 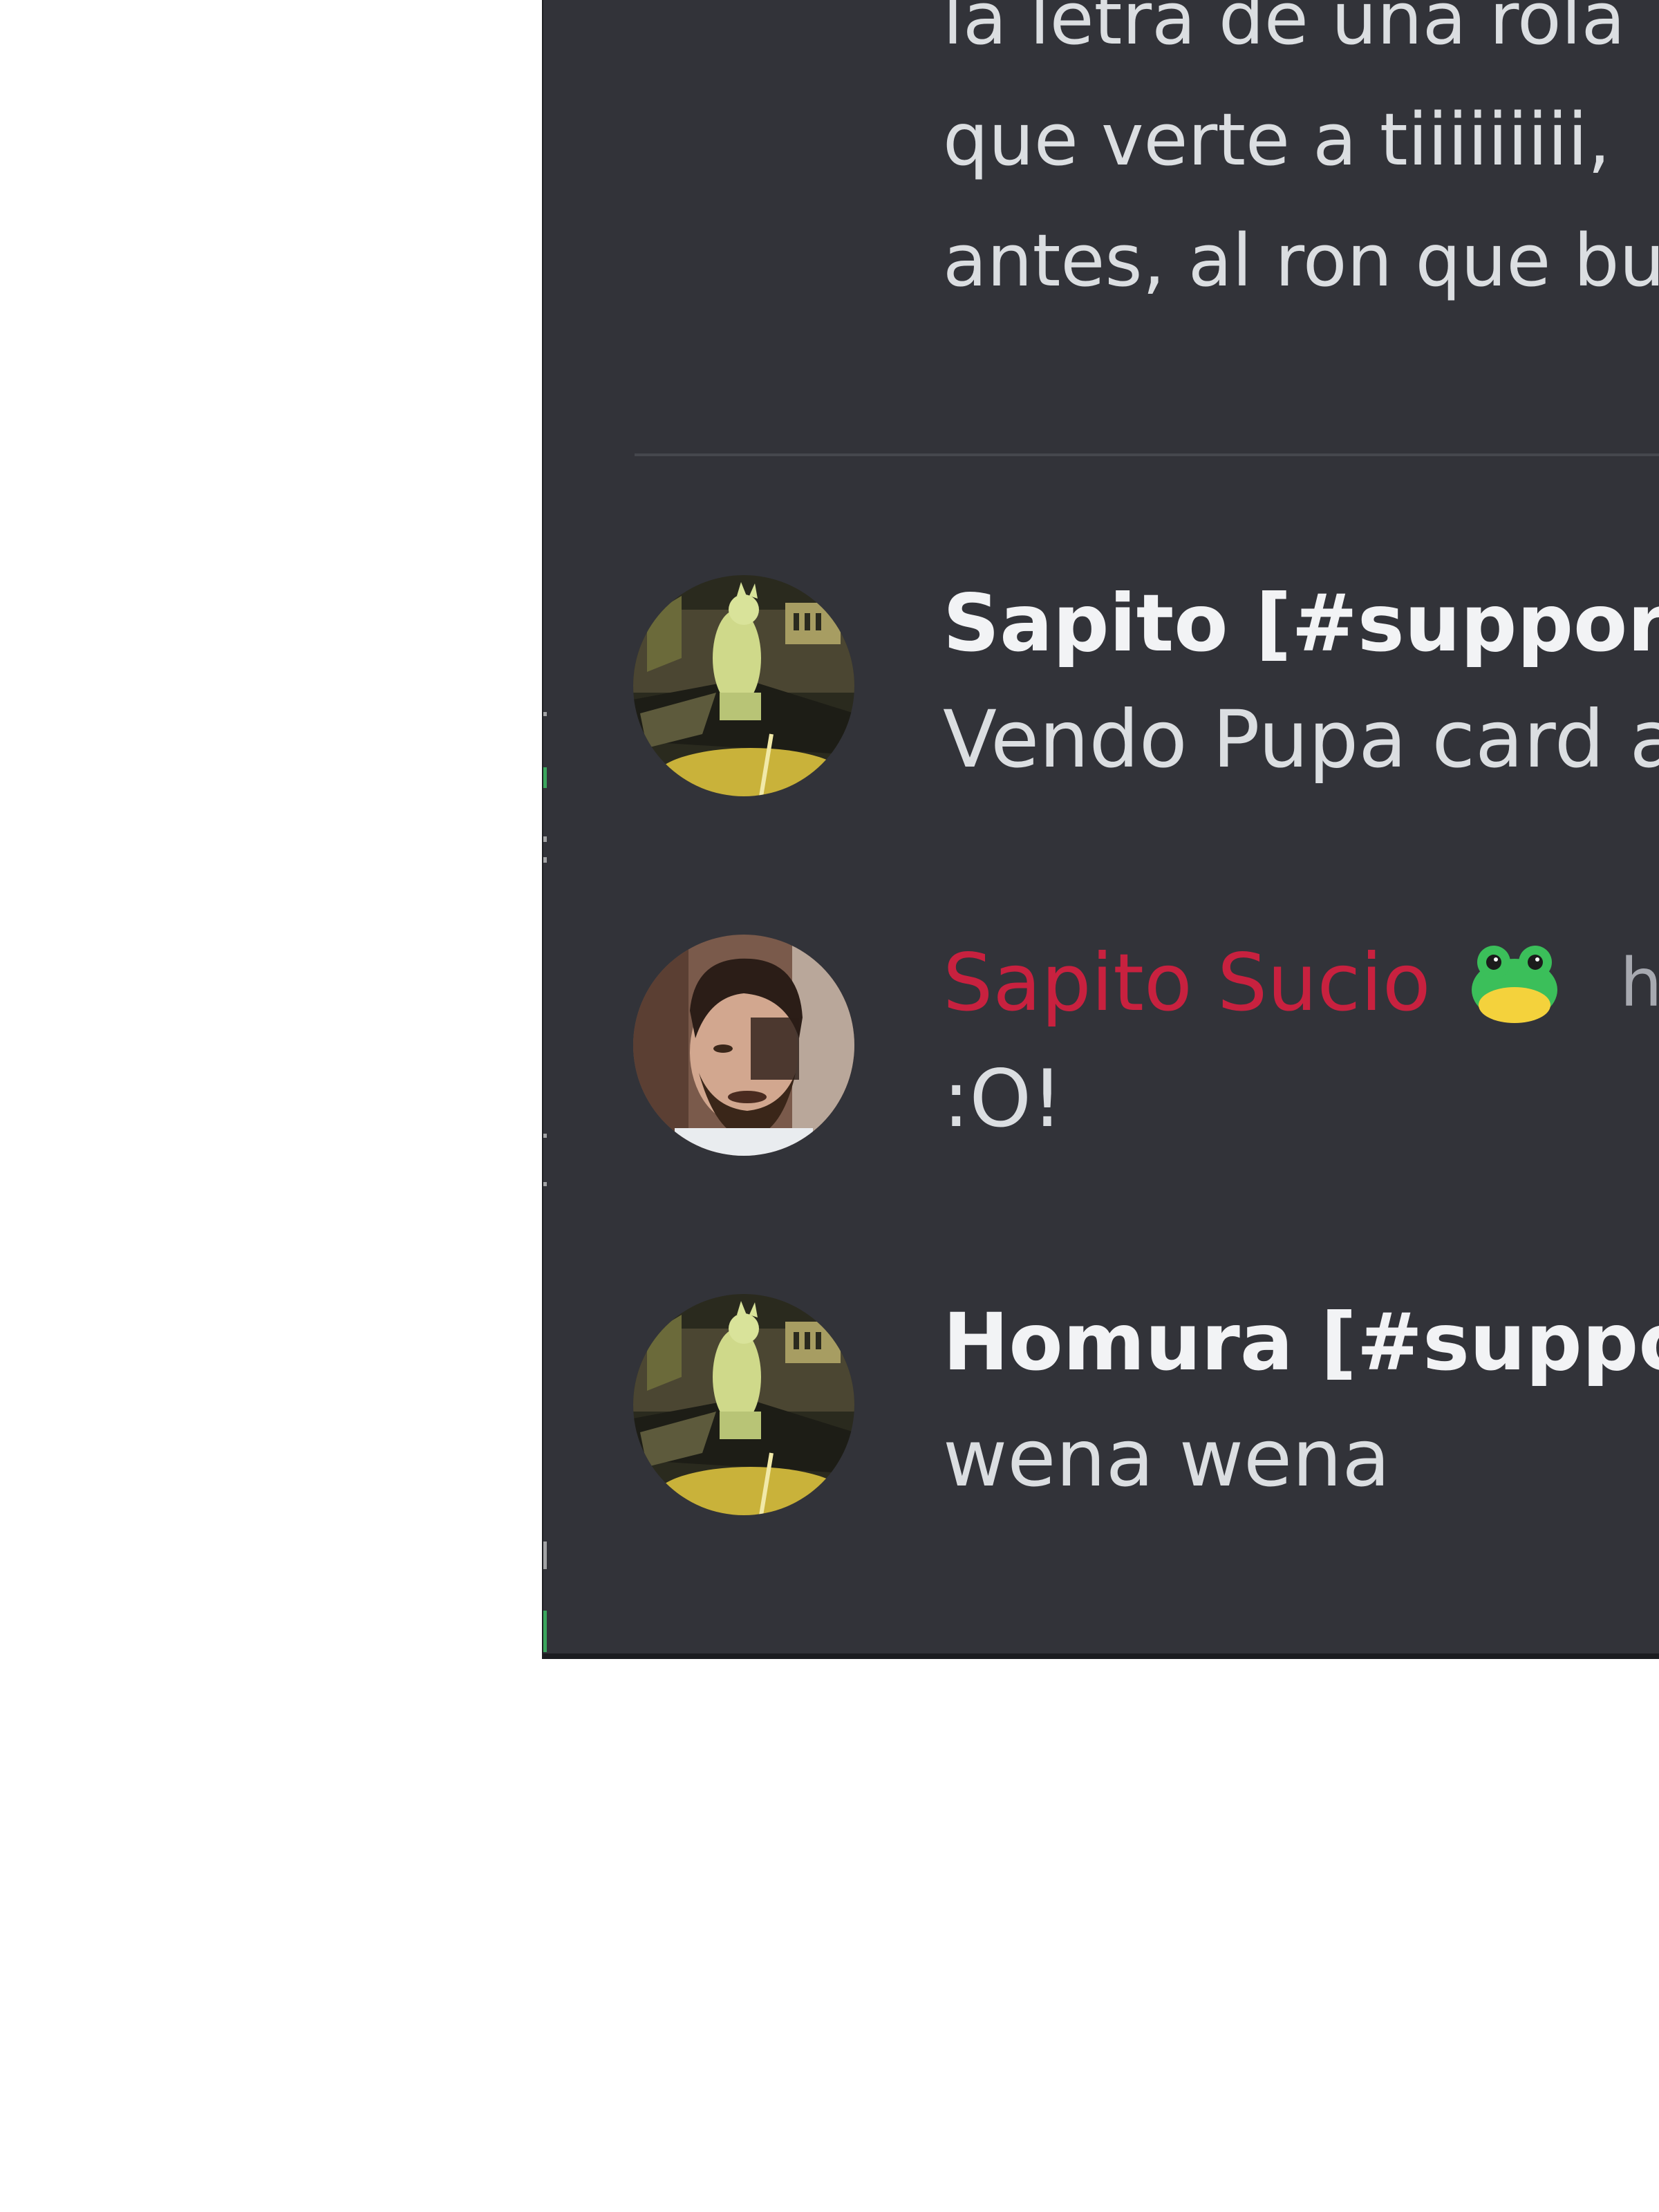 I want to click on message-divider, so click(x=1147, y=454).